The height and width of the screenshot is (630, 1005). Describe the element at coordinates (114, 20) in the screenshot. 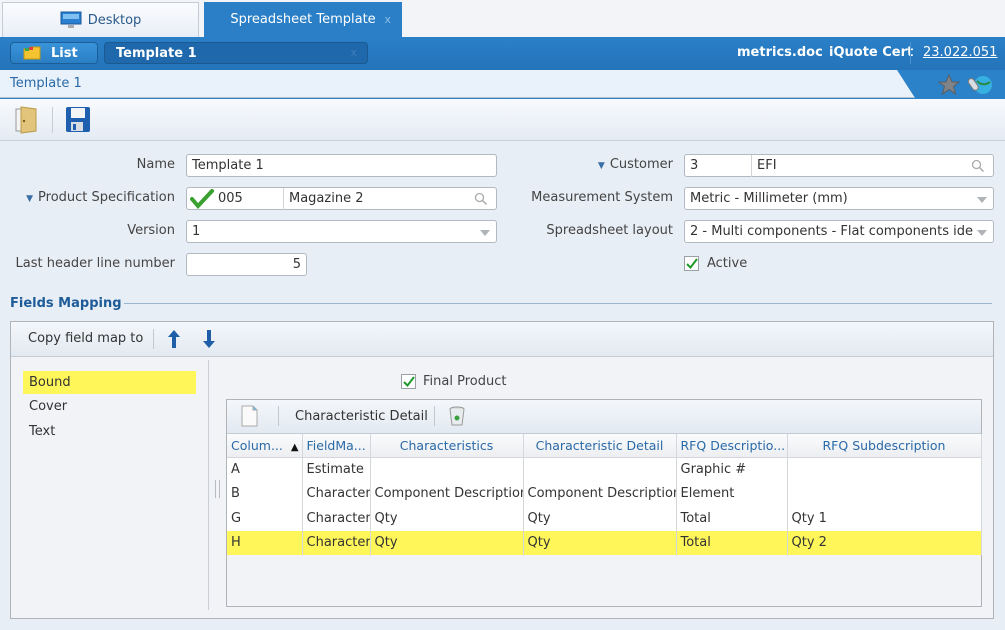

I see `tab-desktop-label: Desktop` at that location.